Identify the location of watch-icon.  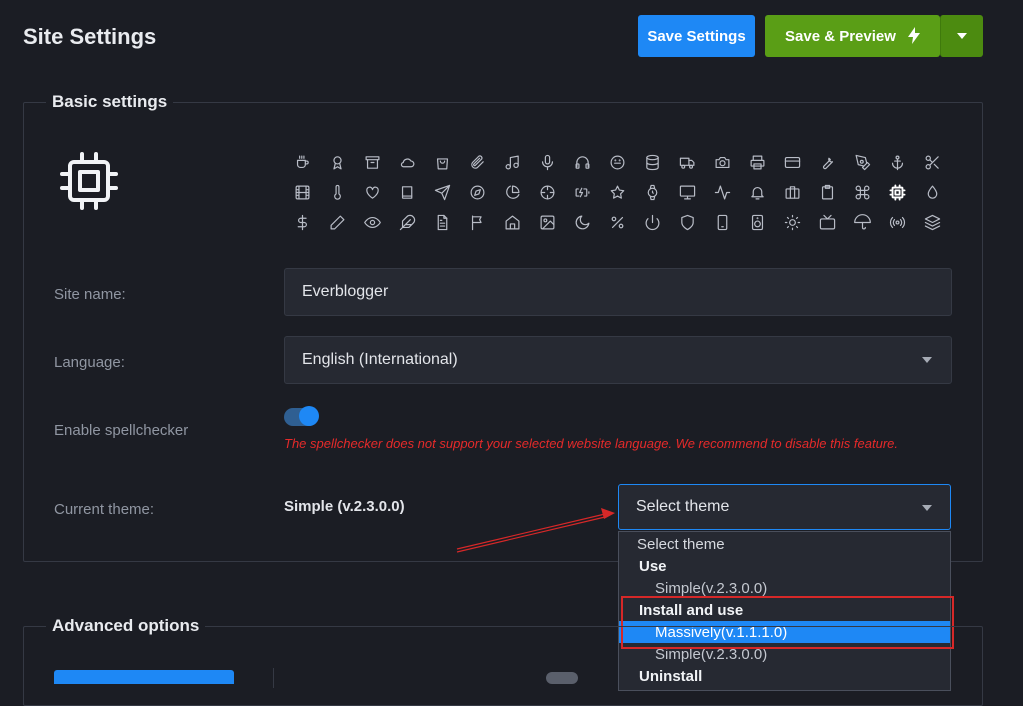
(652, 192).